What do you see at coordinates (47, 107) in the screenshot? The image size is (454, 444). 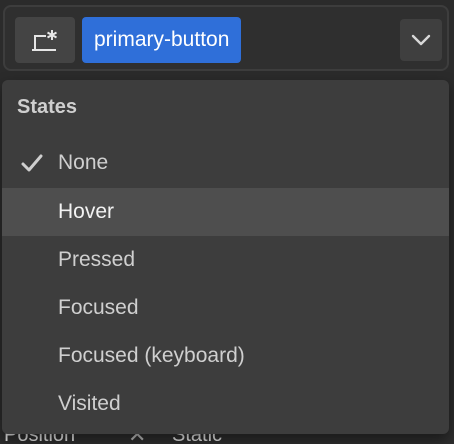 I see `dropdown-heading: States` at bounding box center [47, 107].